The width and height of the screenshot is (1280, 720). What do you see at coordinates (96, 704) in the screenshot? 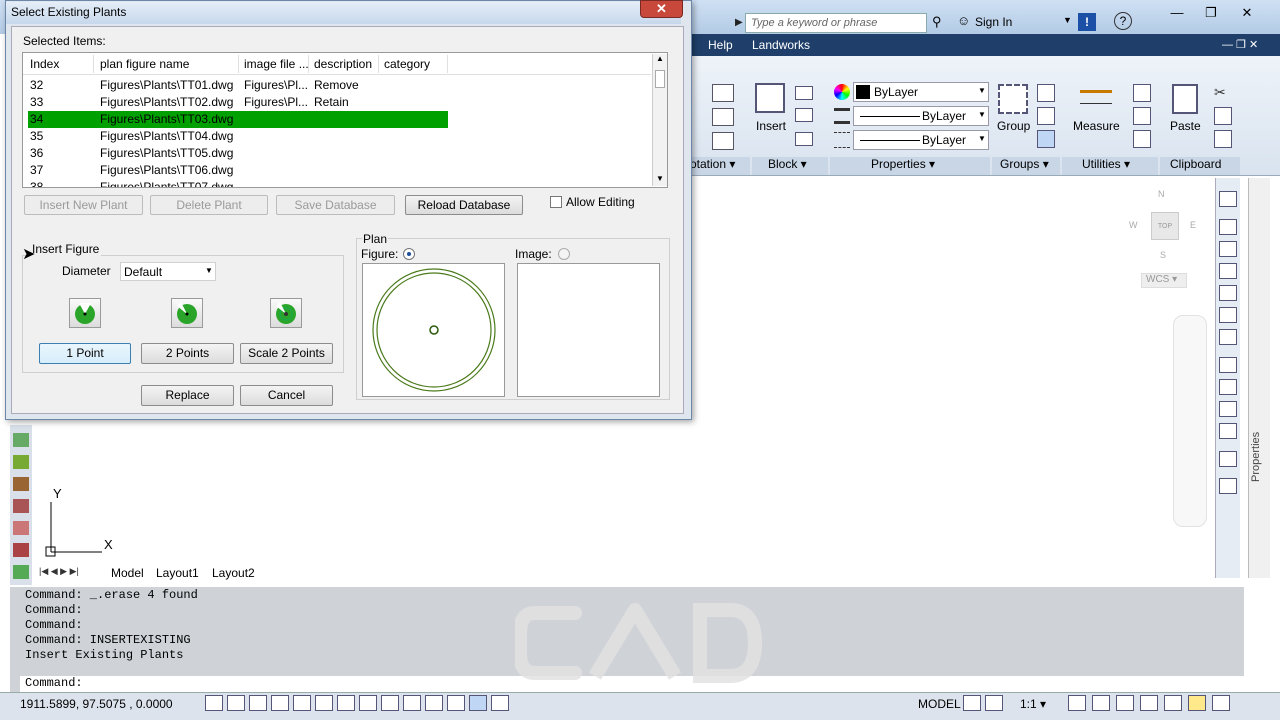
I see `coordinates-readout: 1911.5899, 97.5075 , 0.0000` at bounding box center [96, 704].